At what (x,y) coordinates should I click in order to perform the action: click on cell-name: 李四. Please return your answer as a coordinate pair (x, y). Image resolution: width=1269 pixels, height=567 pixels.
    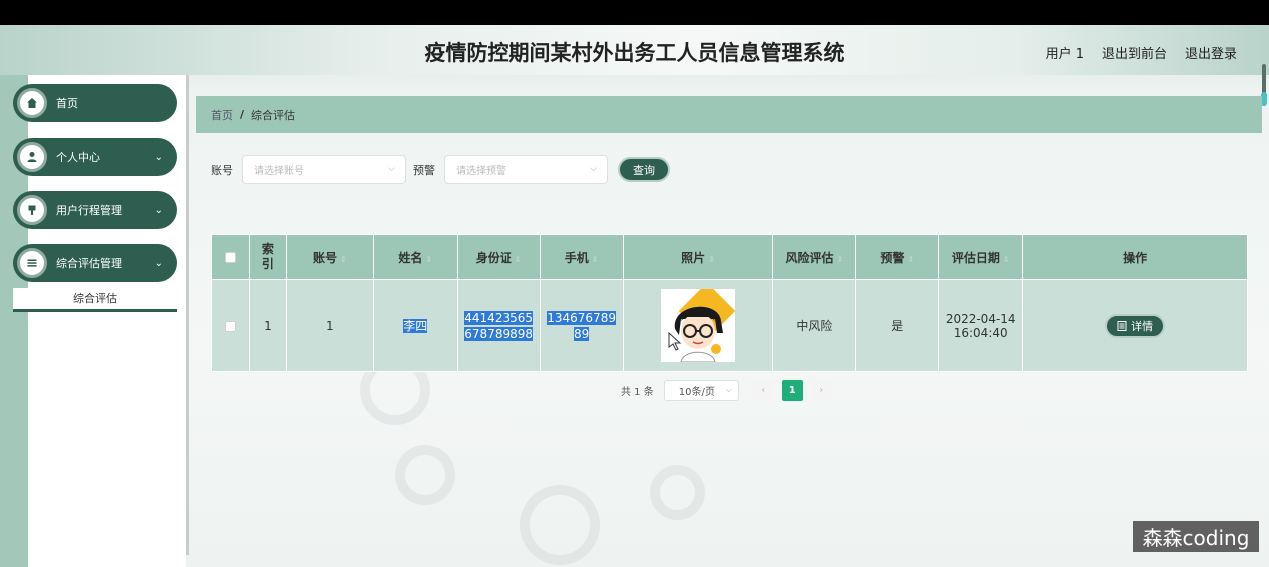
    Looking at the image, I should click on (415, 325).